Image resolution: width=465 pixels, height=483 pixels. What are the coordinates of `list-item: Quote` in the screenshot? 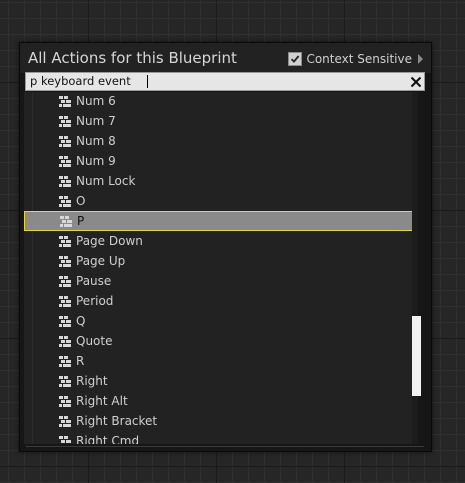 It's located at (220, 341).